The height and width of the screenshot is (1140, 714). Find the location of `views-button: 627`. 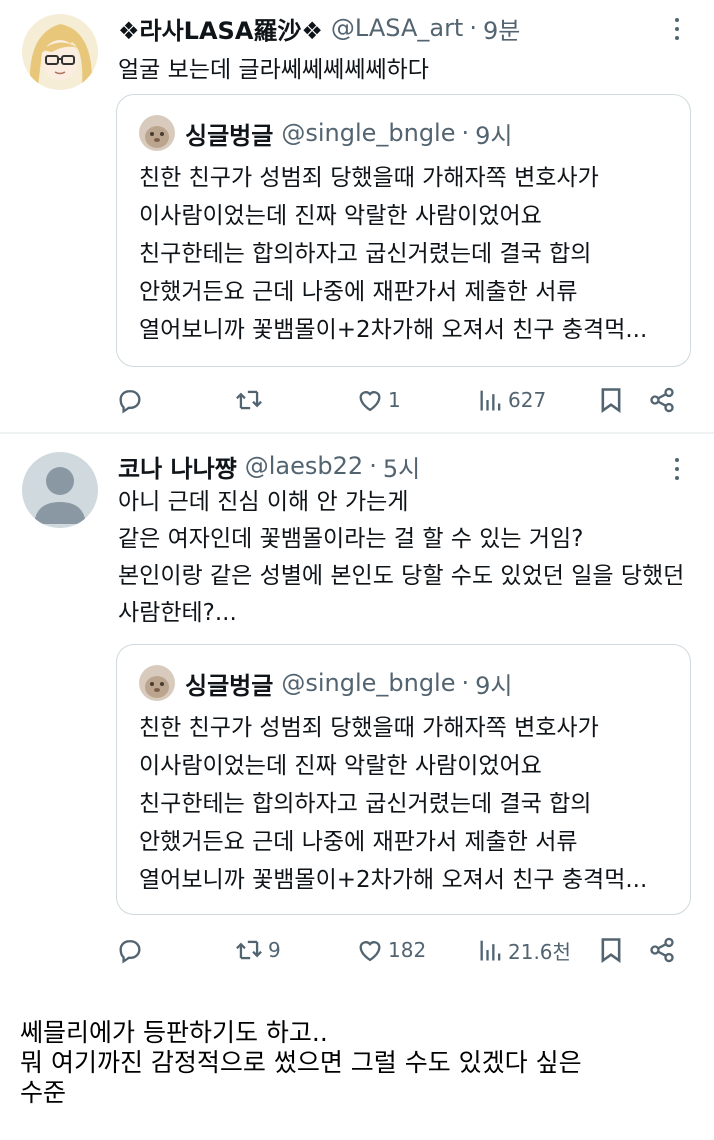

views-button: 627 is located at coordinates (512, 400).